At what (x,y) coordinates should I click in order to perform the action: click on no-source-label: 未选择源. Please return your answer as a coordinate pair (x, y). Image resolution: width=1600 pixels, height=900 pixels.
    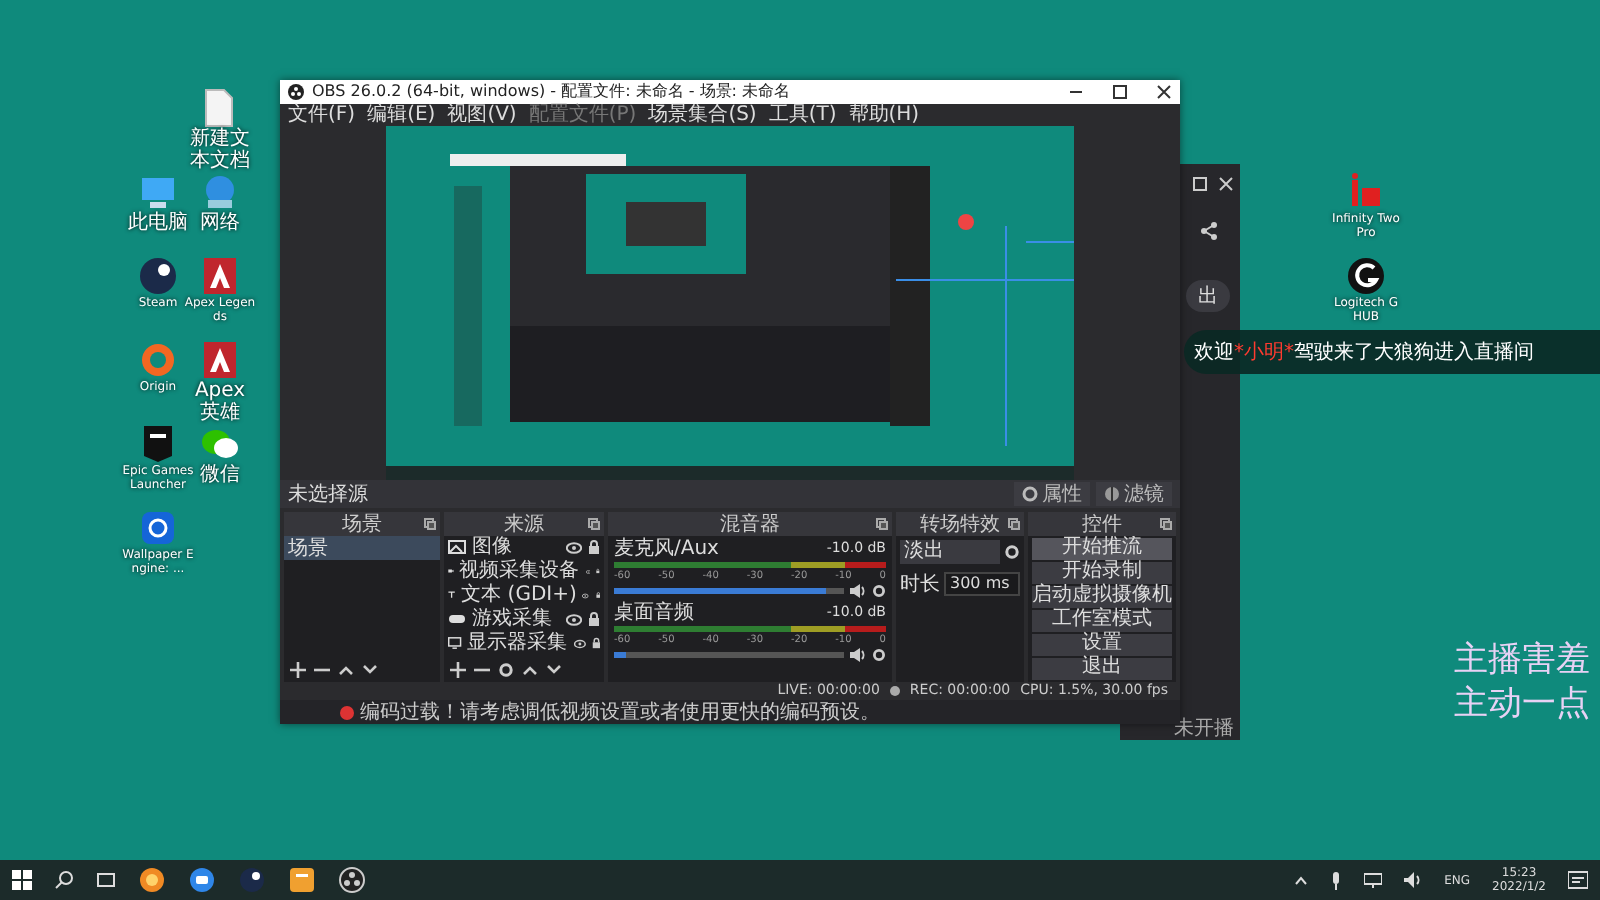
    Looking at the image, I should click on (329, 494).